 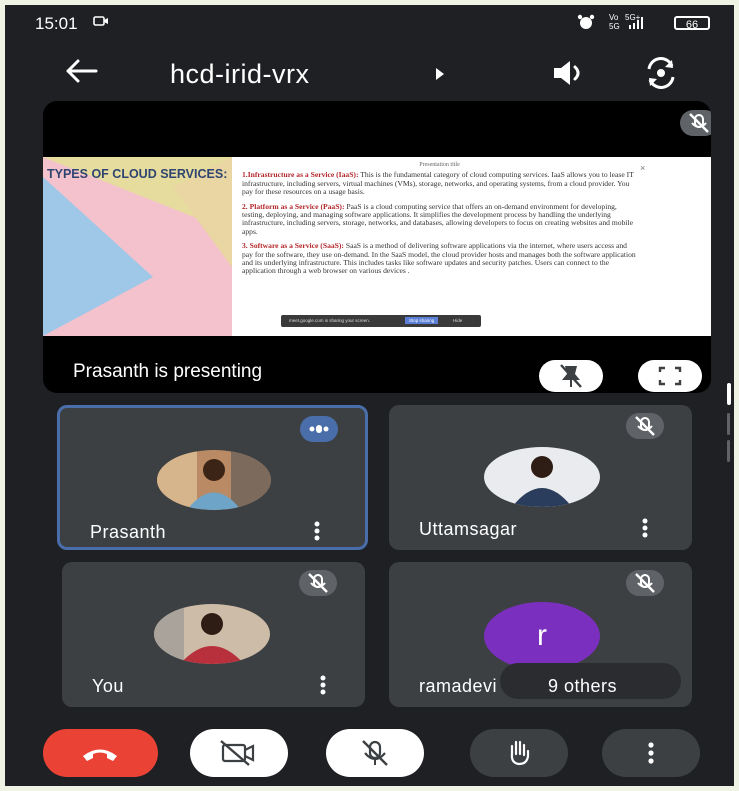 What do you see at coordinates (56, 23) in the screenshot?
I see `status-time: 15:01` at bounding box center [56, 23].